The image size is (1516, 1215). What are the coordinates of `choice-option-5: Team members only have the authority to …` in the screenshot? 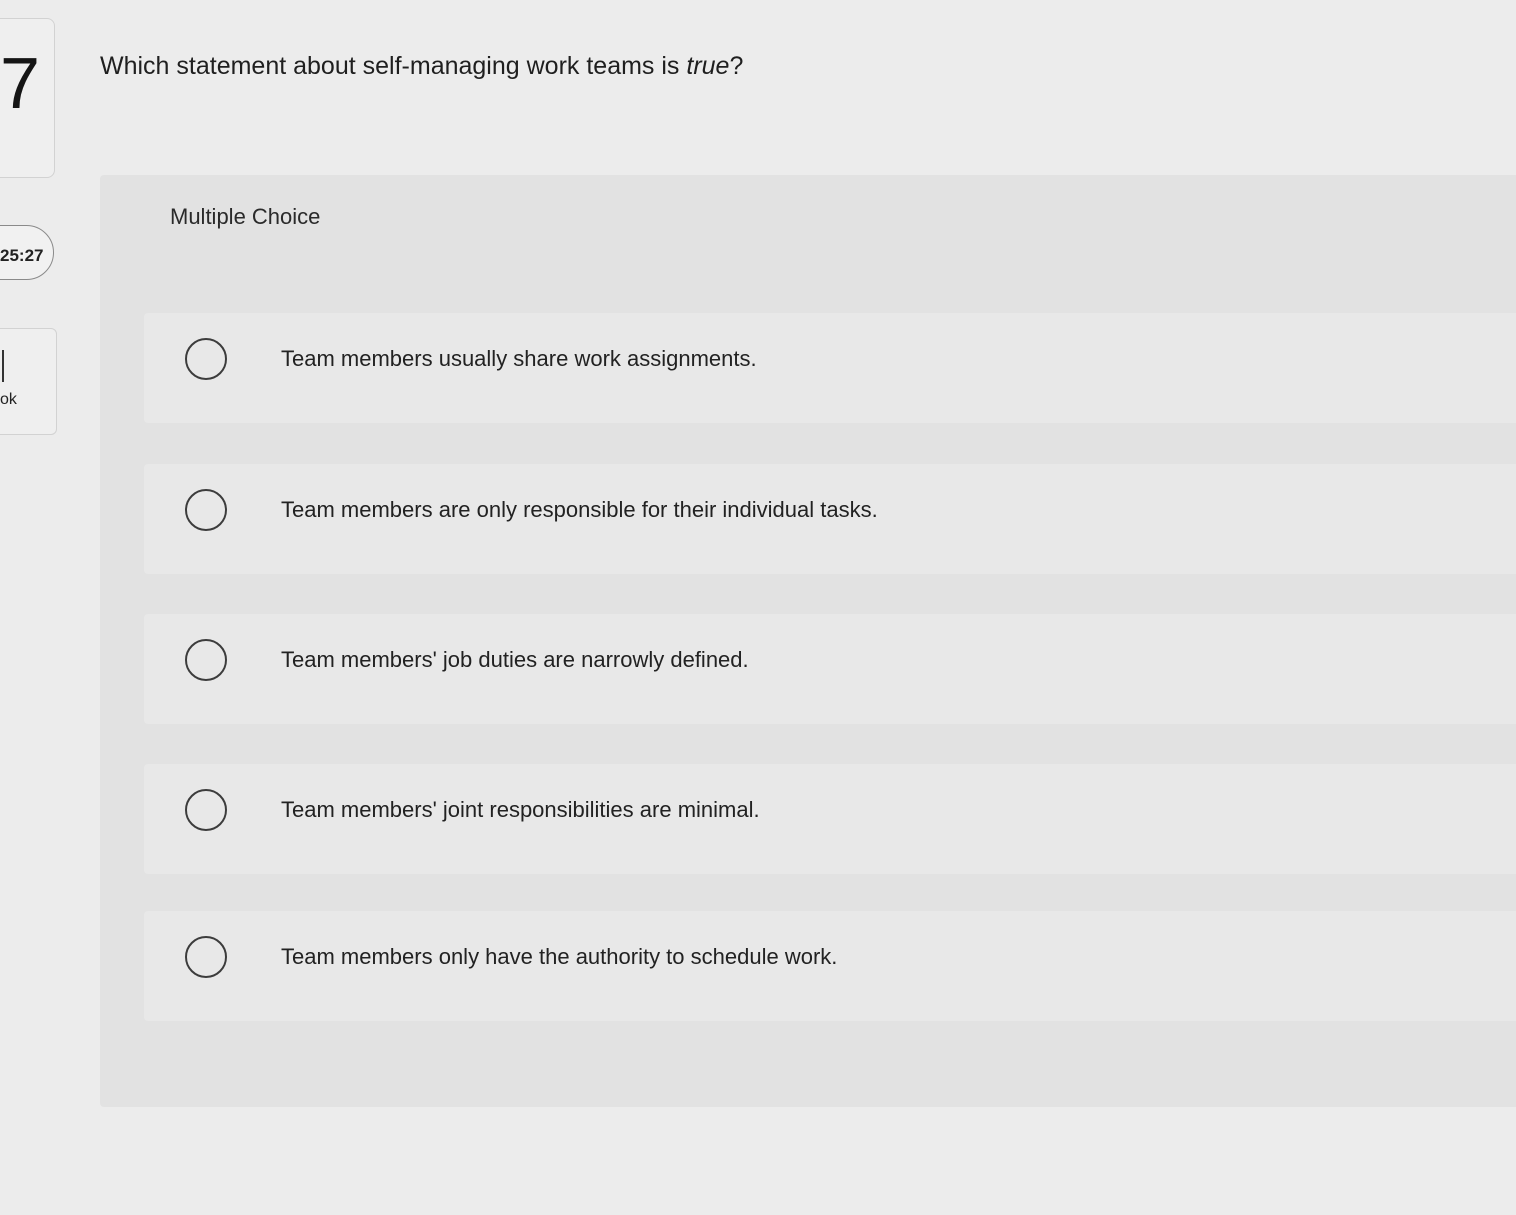 It's located at (830, 966).